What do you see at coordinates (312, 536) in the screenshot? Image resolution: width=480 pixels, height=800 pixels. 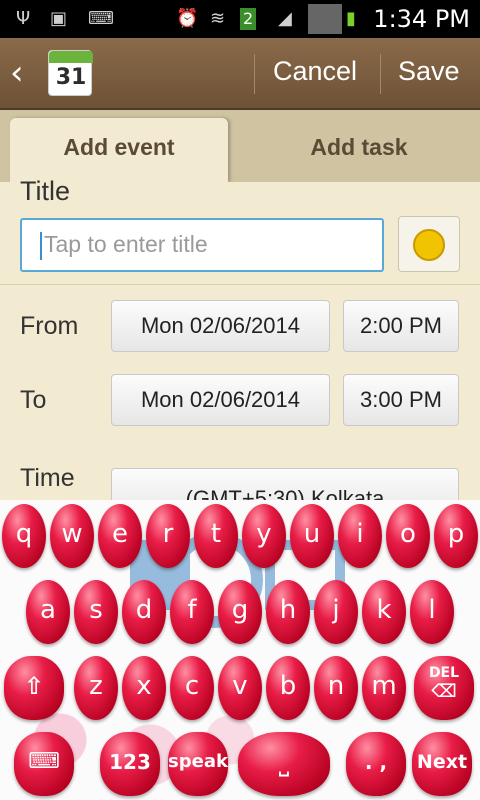 I see `key-u: u` at bounding box center [312, 536].